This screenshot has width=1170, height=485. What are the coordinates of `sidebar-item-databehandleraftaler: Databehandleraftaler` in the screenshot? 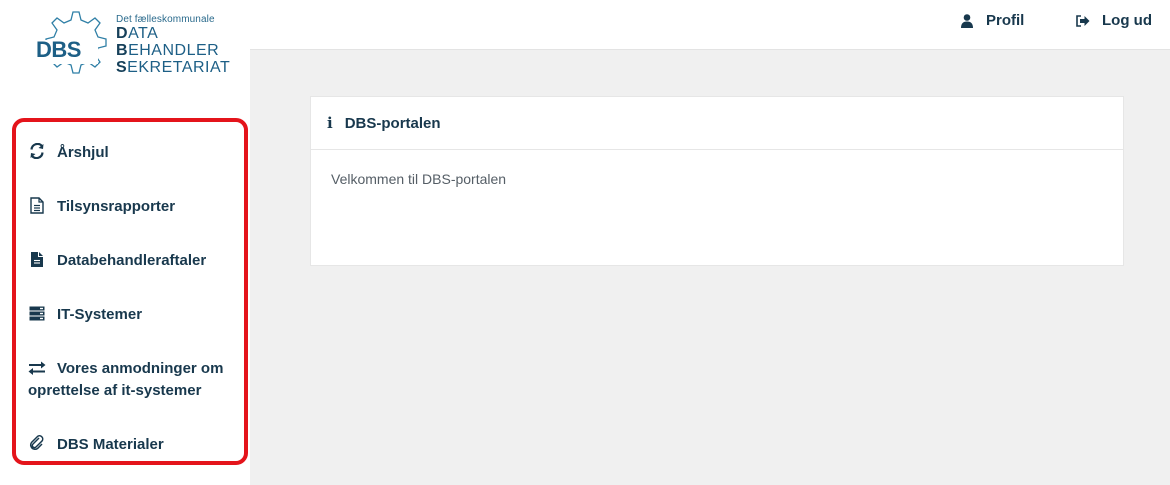 It's located at (109, 261).